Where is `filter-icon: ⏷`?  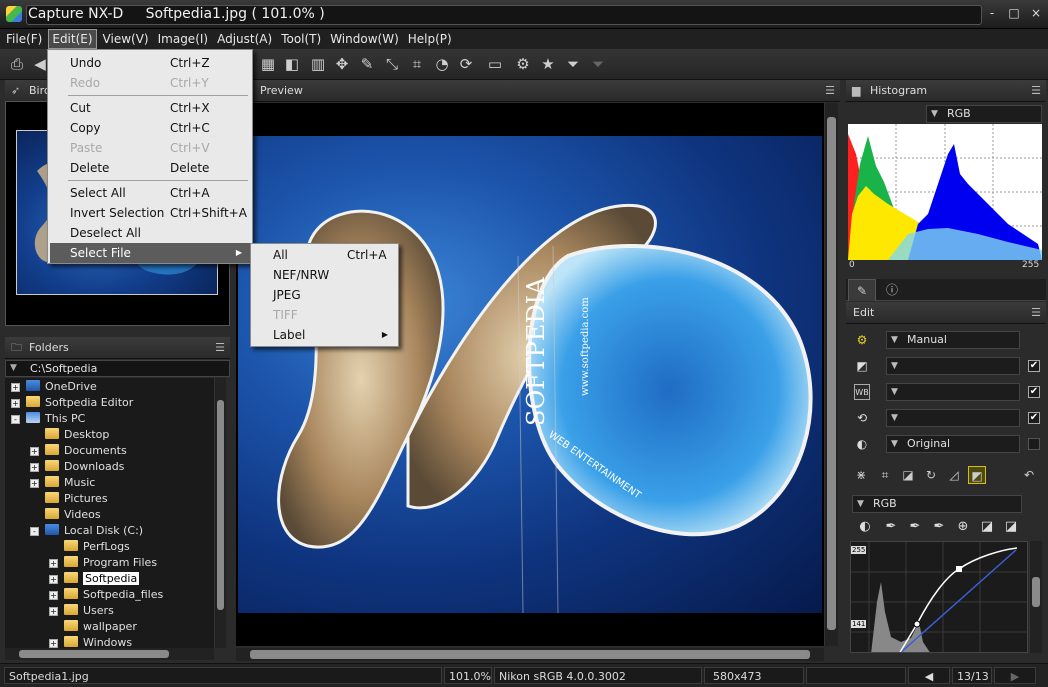 filter-icon: ⏷ is located at coordinates (573, 64).